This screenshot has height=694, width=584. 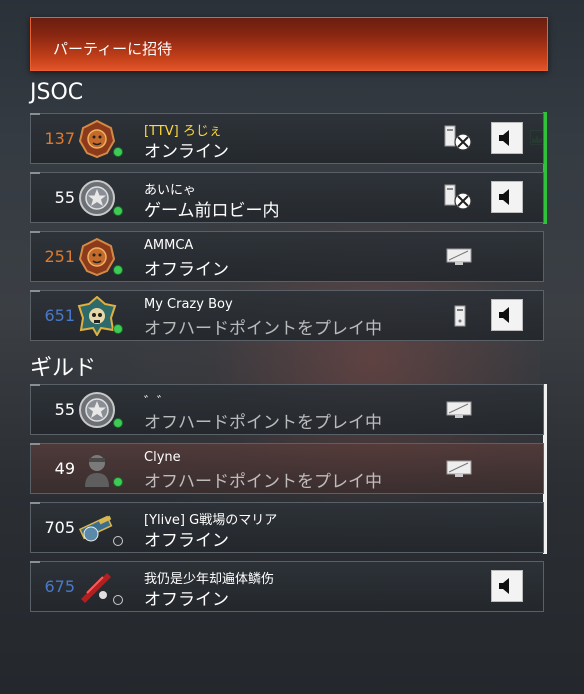 What do you see at coordinates (59, 315) in the screenshot?
I see `player-level: 651` at bounding box center [59, 315].